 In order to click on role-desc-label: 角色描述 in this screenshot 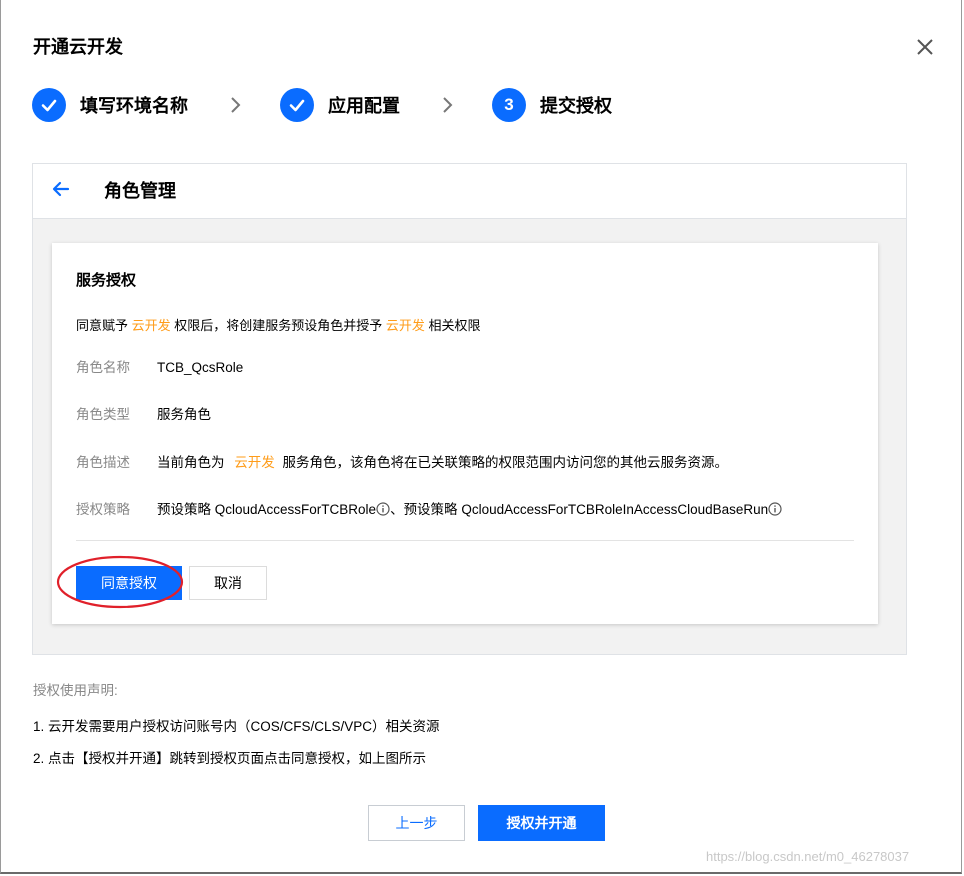, I will do `click(103, 462)`.